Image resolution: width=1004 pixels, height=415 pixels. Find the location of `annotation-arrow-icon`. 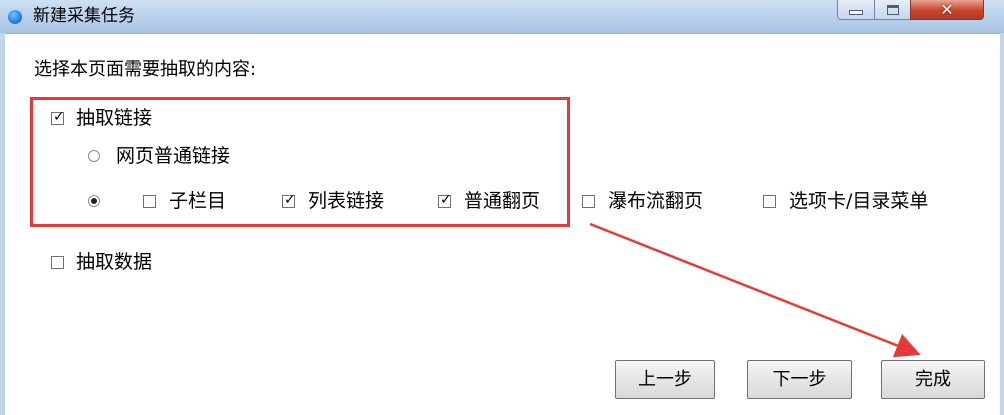

annotation-arrow-icon is located at coordinates (755, 290).